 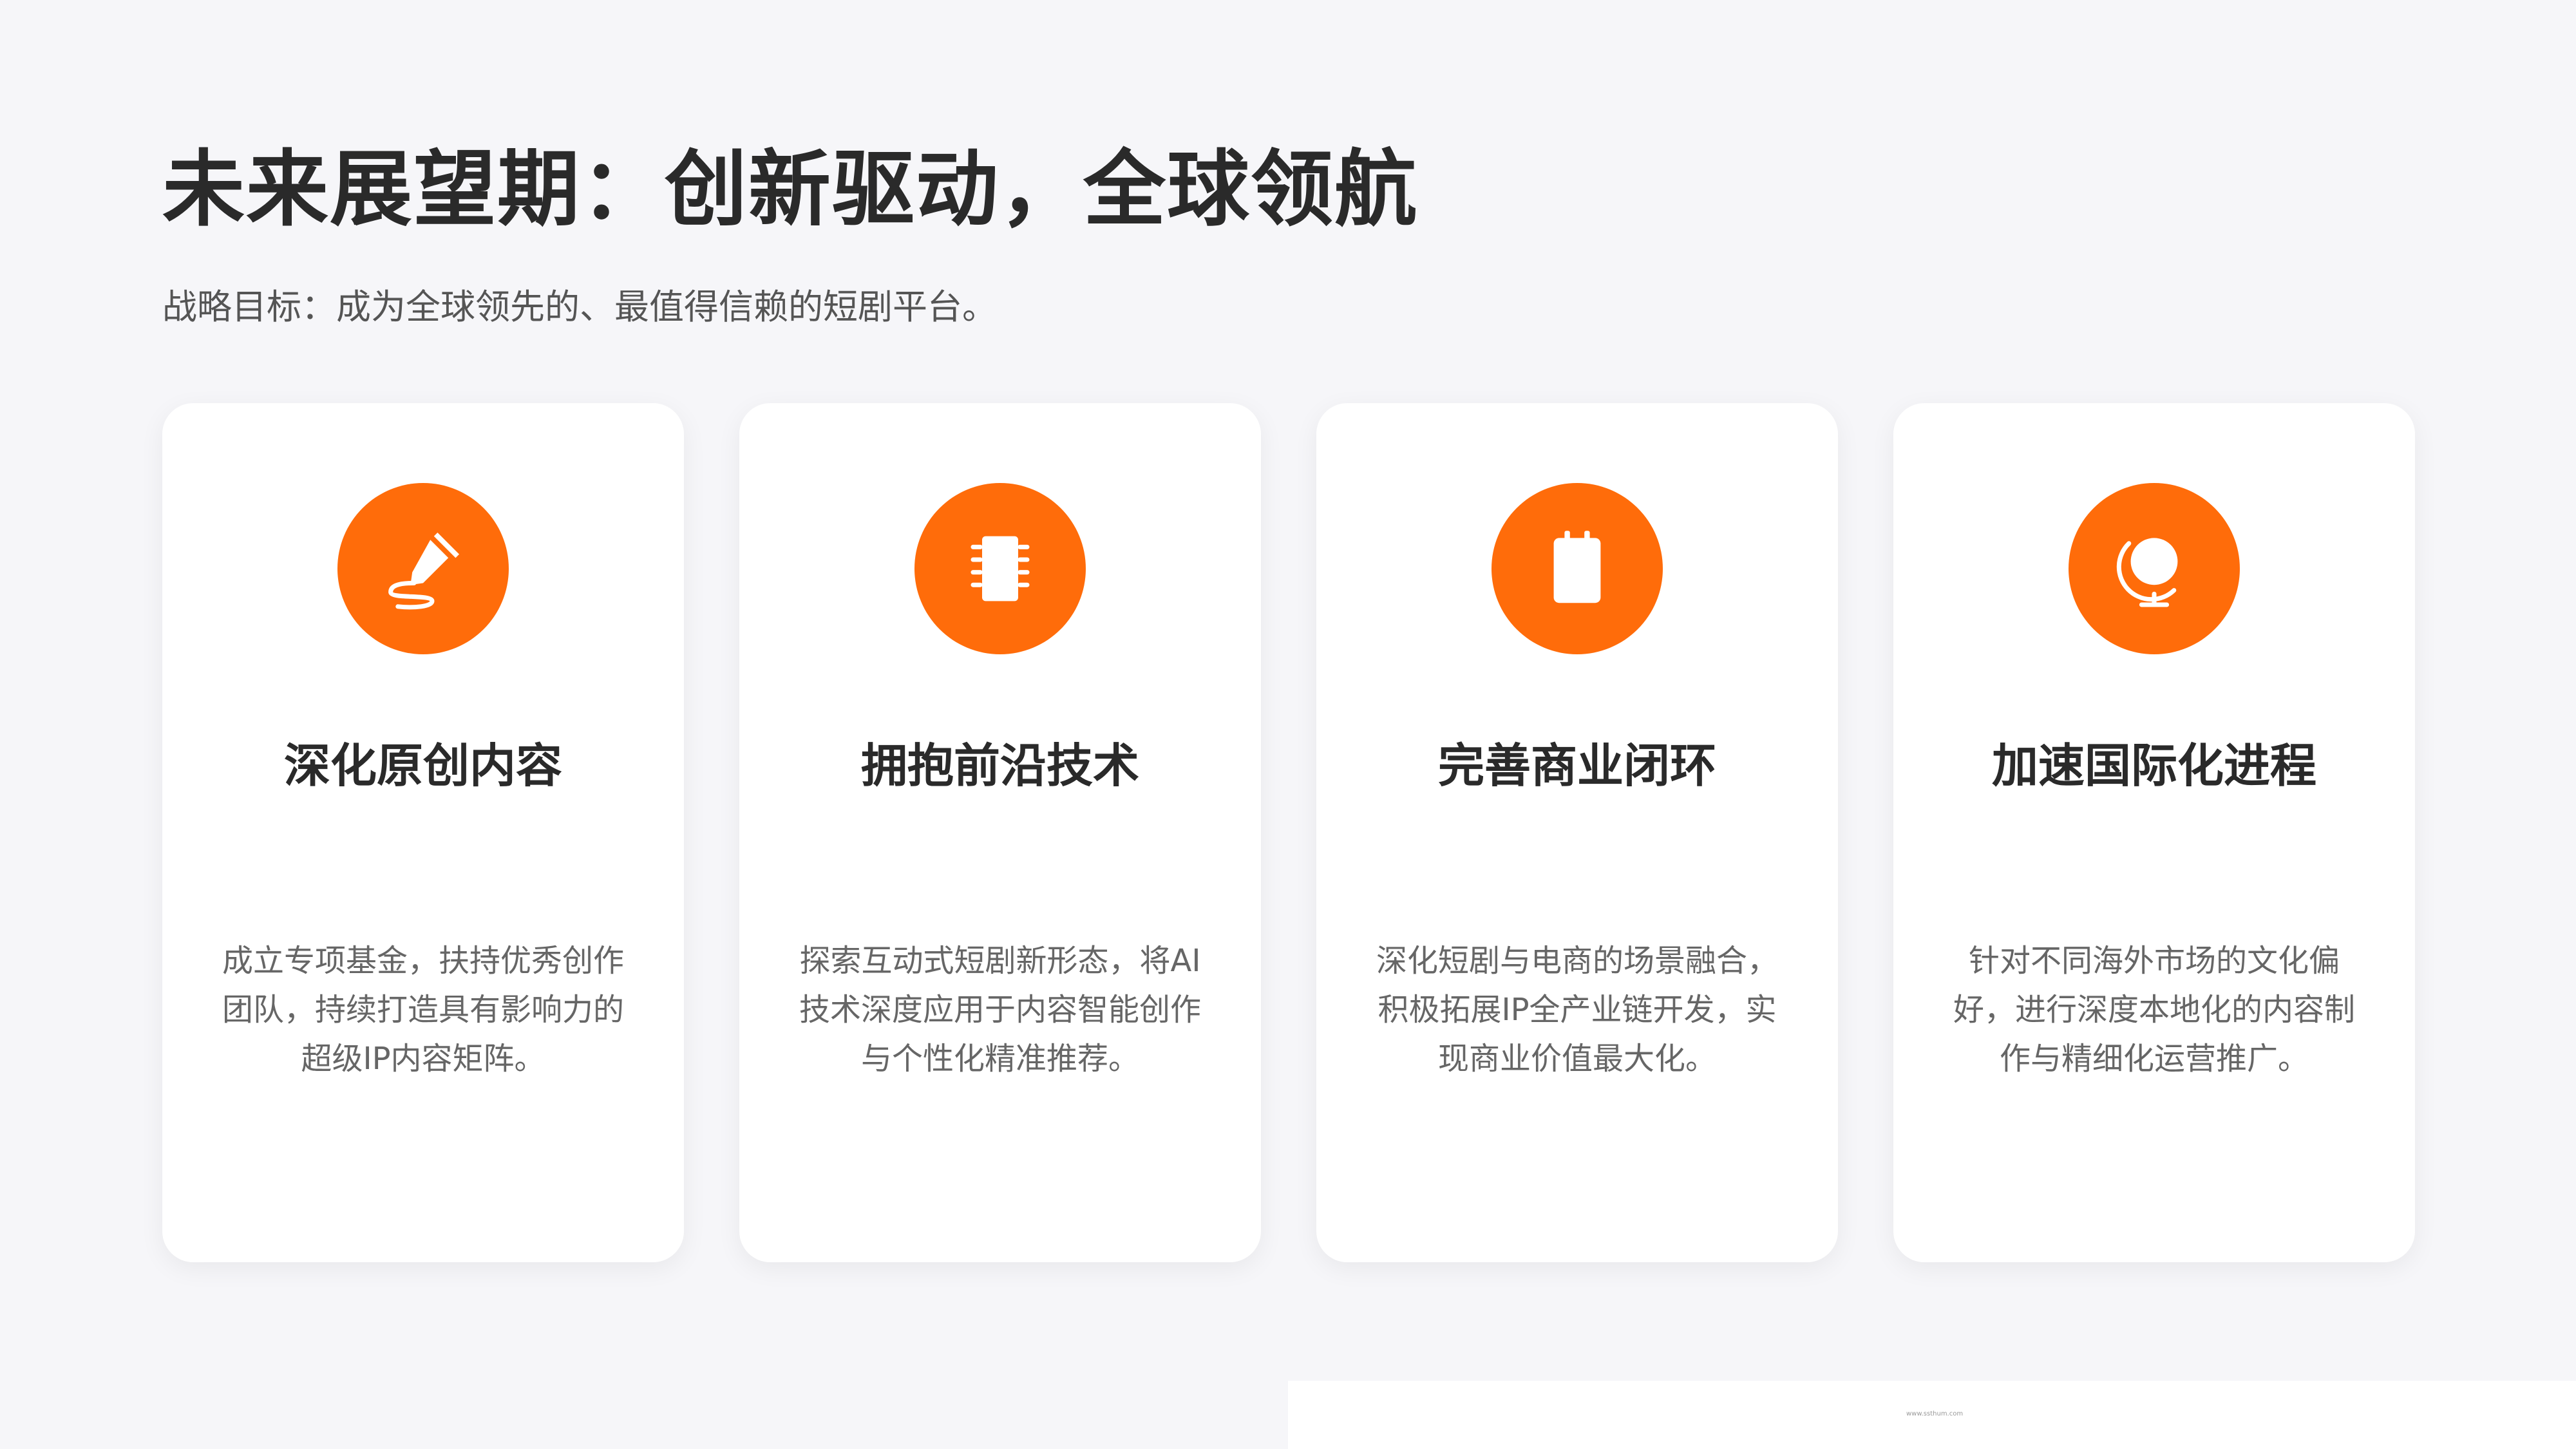 I want to click on pen-icon, so click(x=423, y=571).